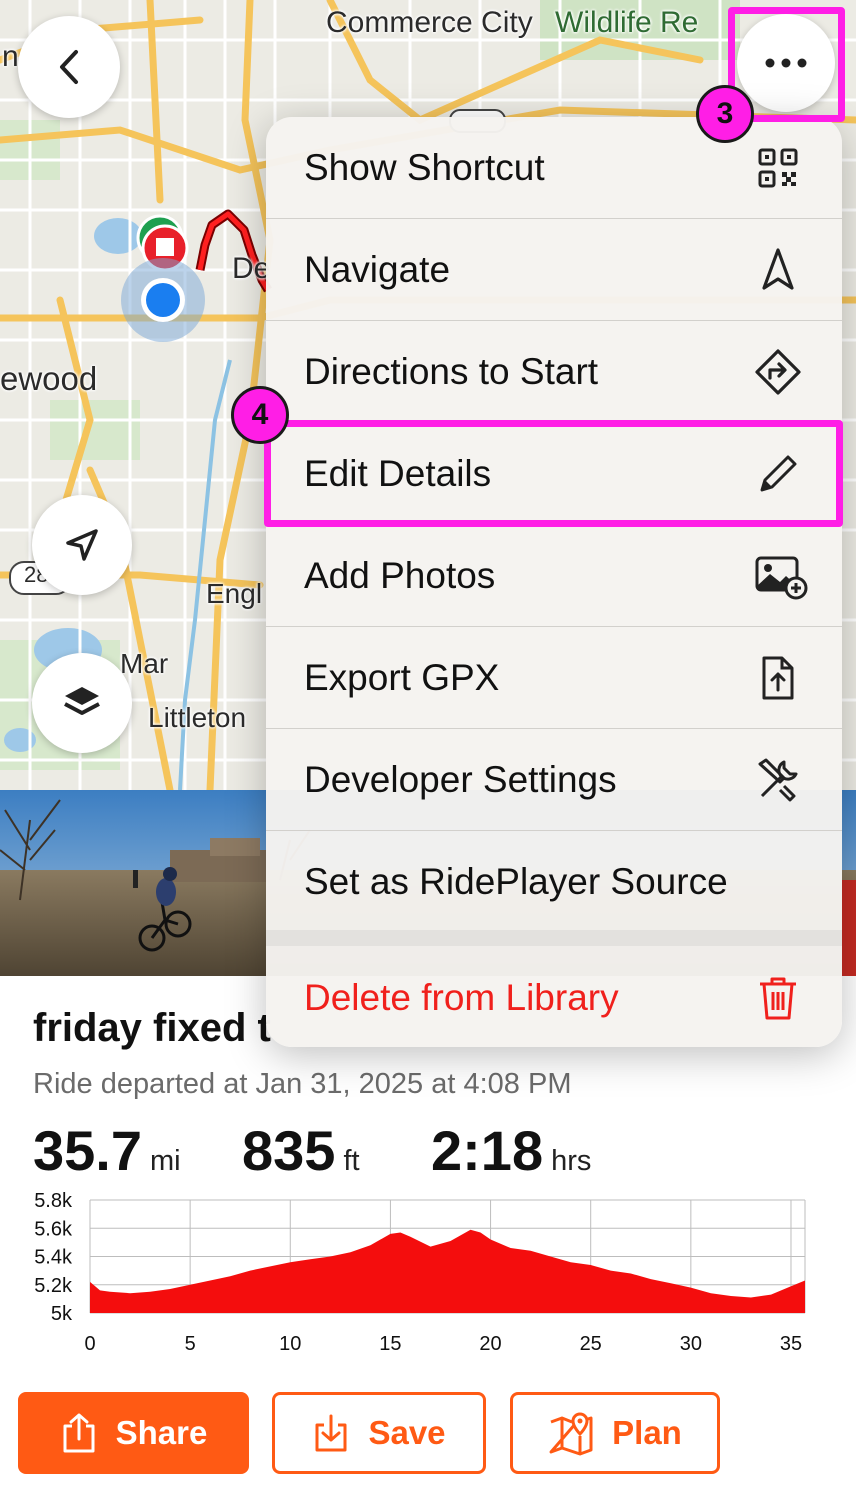  What do you see at coordinates (571, 1434) in the screenshot?
I see `map-pin-icon` at bounding box center [571, 1434].